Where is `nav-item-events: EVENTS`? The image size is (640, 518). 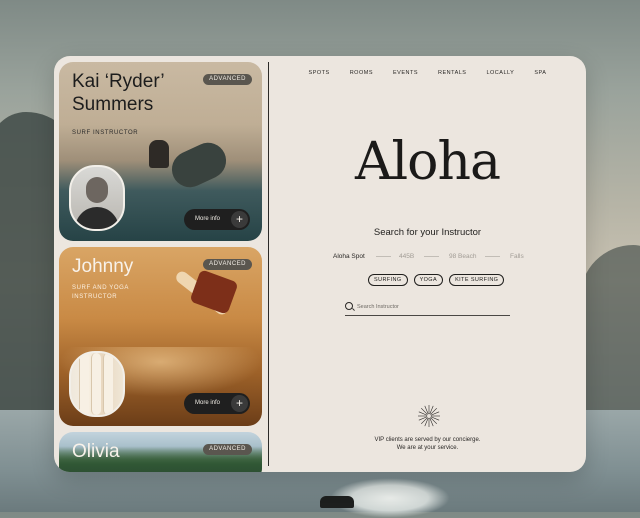
nav-item-events: EVENTS is located at coordinates (405, 73).